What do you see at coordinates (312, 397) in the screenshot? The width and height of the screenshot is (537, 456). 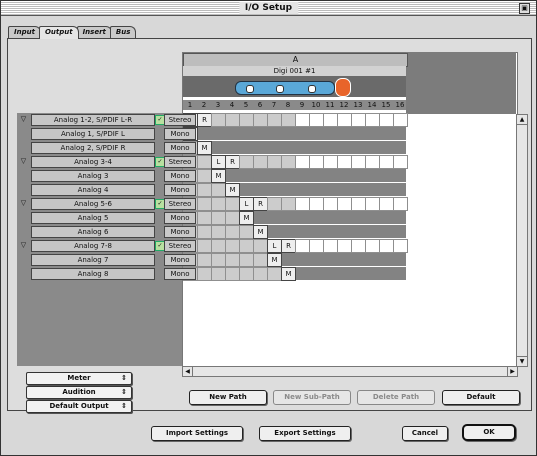 I see `new-sub-path-button: New Sub-Path` at bounding box center [312, 397].